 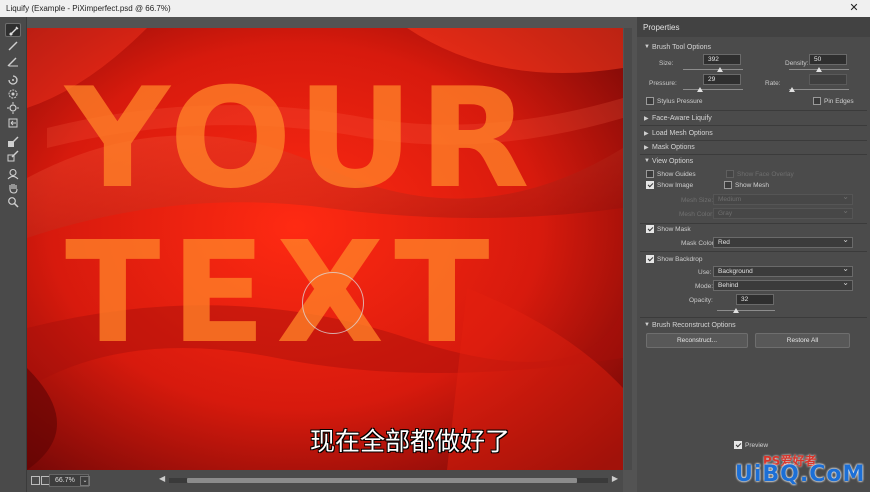 What do you see at coordinates (13, 30) in the screenshot?
I see `forward-warp-tool-icon` at bounding box center [13, 30].